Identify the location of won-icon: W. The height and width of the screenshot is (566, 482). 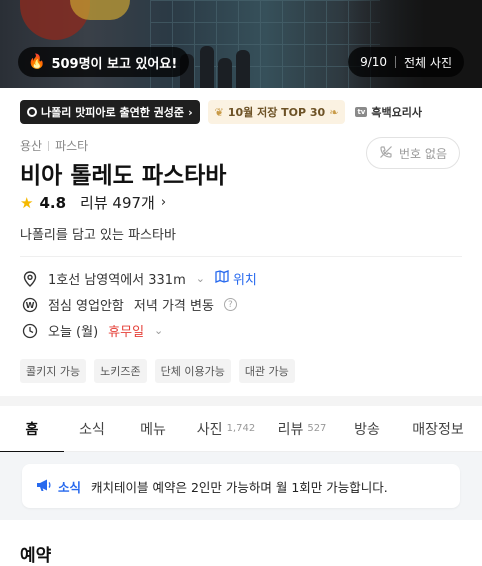
(30, 305).